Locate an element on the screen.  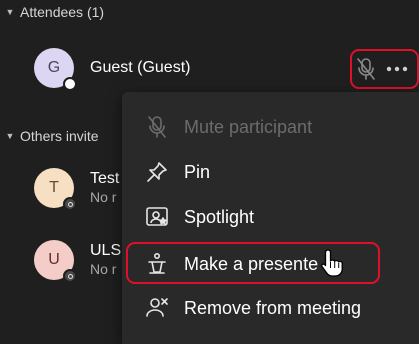
others-invited-section-header: ▼ Others invite is located at coordinates (49, 136).